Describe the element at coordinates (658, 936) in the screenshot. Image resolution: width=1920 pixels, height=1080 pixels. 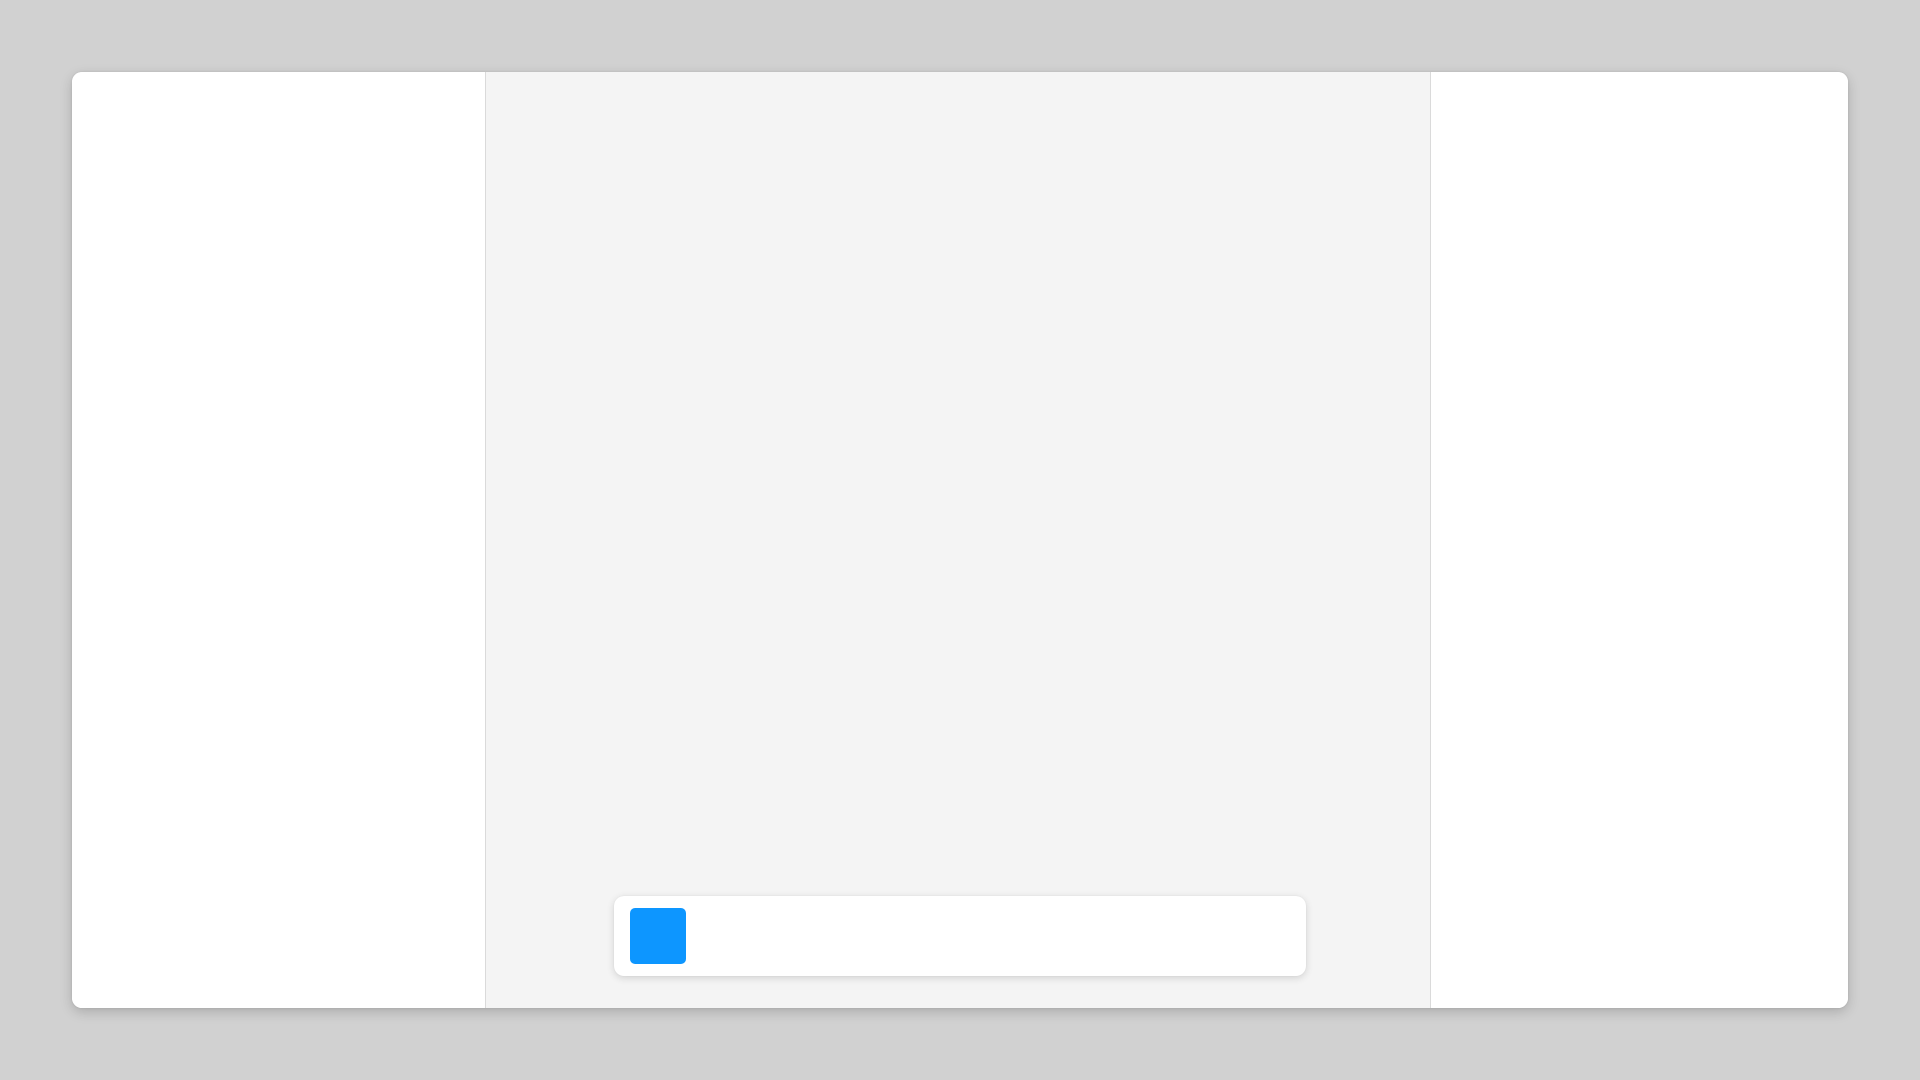
I see `accent-color-button` at that location.